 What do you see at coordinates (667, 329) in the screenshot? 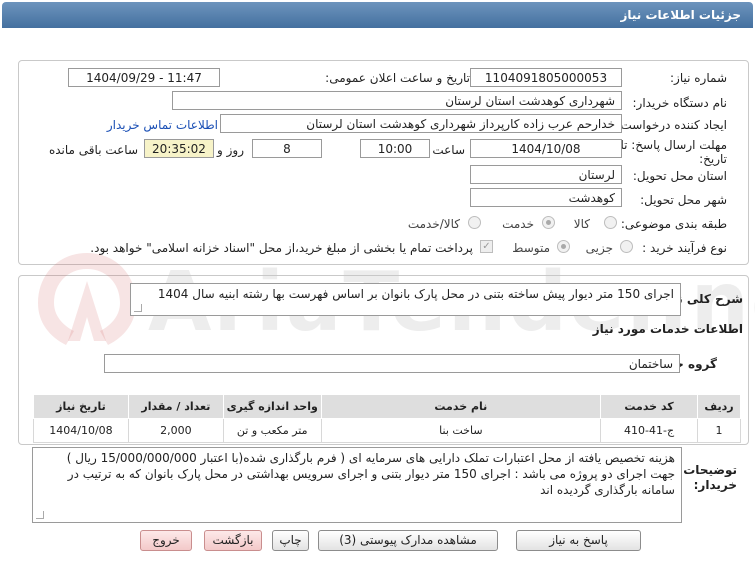
I see `services-info-heading: اطلاعات خدمات مورد نیاز` at bounding box center [667, 329].